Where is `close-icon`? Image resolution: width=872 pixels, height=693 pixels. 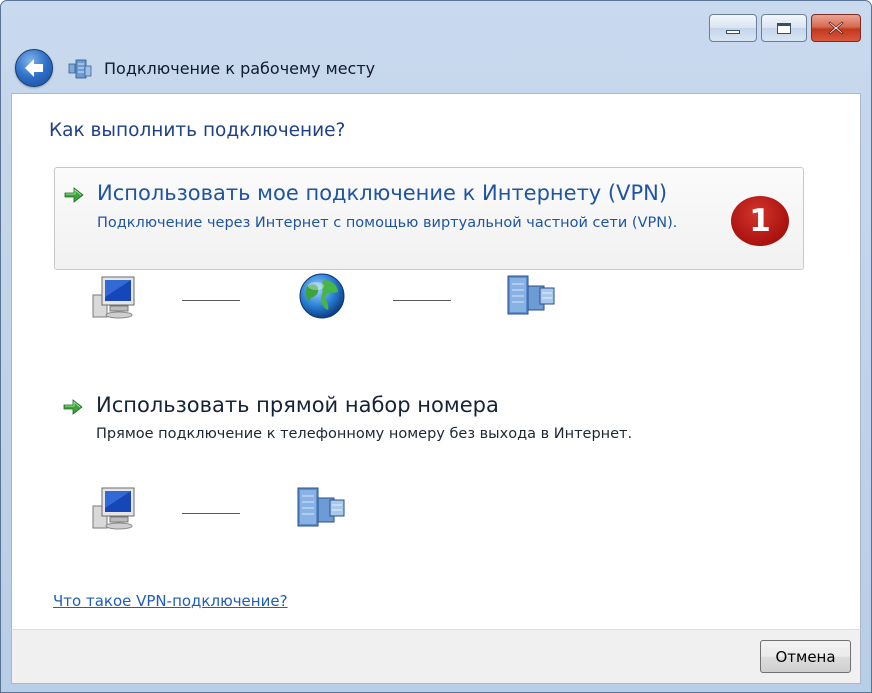
close-icon is located at coordinates (836, 28).